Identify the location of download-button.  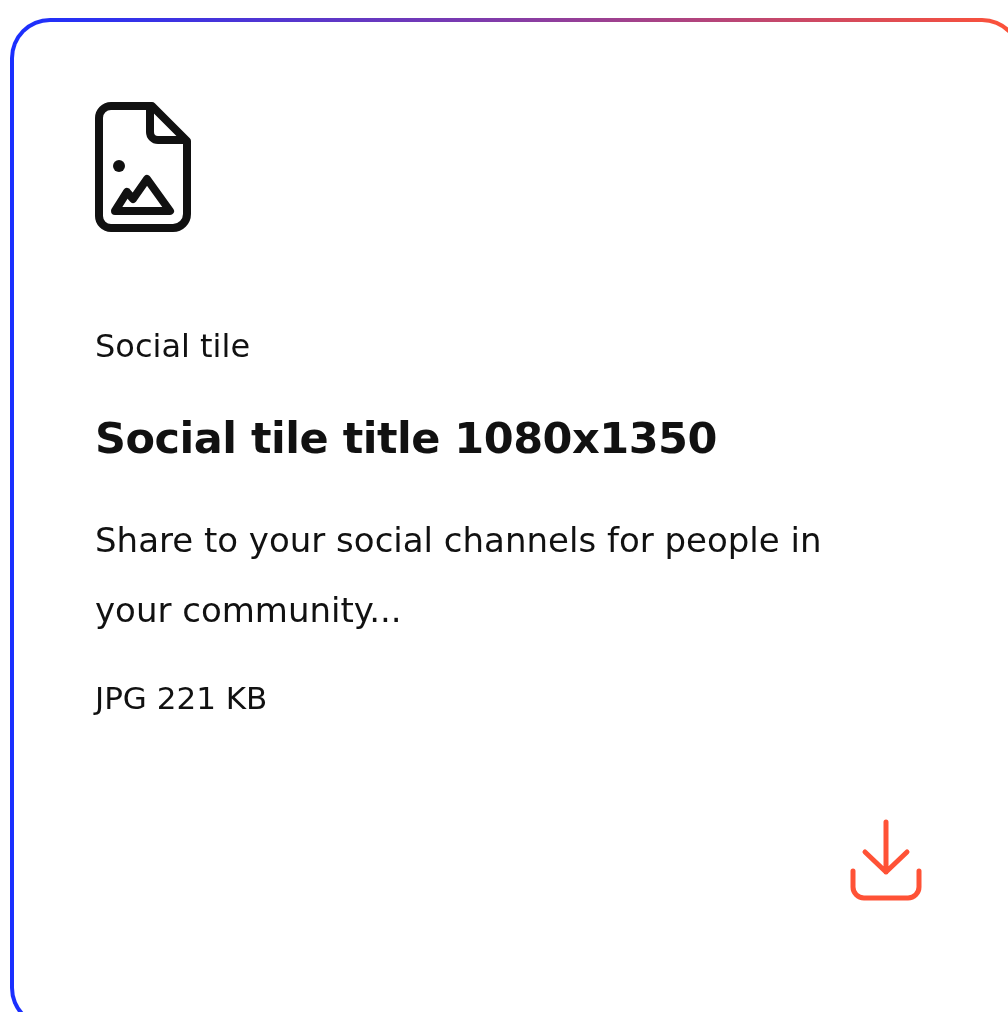
(886, 860).